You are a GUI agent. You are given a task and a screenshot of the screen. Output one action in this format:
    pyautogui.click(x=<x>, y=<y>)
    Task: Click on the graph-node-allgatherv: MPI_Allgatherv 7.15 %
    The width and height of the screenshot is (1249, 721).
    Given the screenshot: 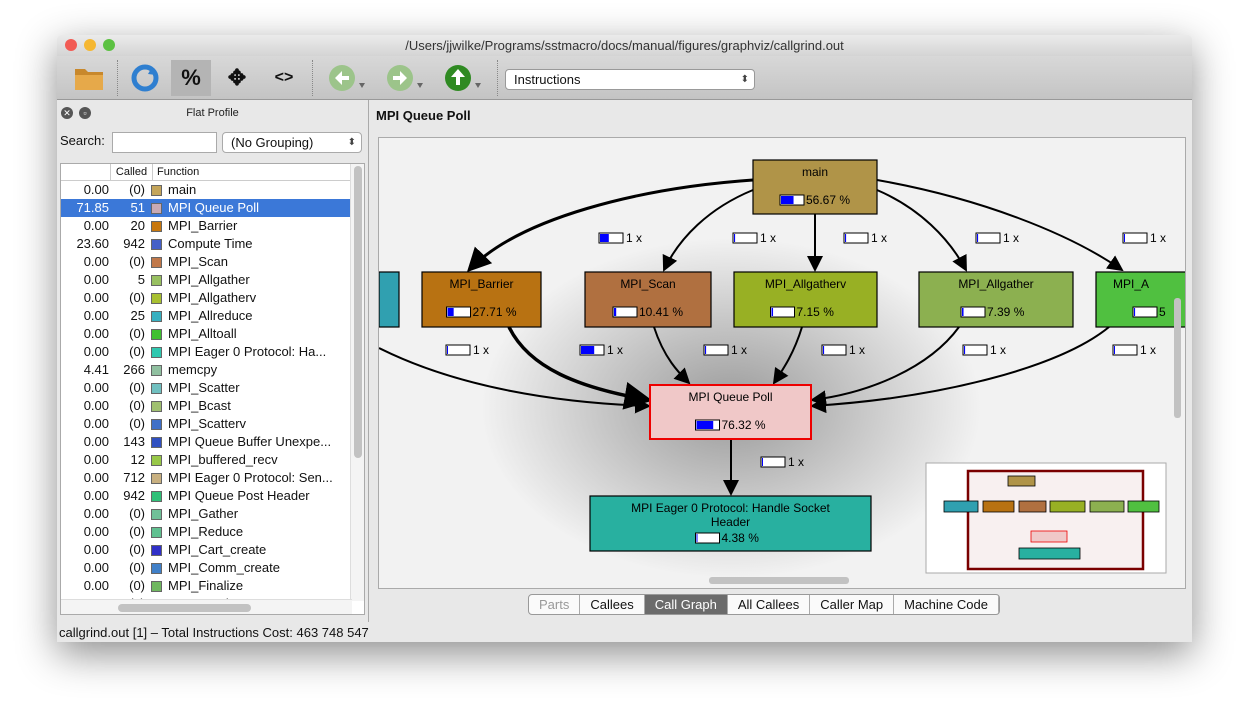 What is the action you would take?
    pyautogui.click(x=805, y=299)
    